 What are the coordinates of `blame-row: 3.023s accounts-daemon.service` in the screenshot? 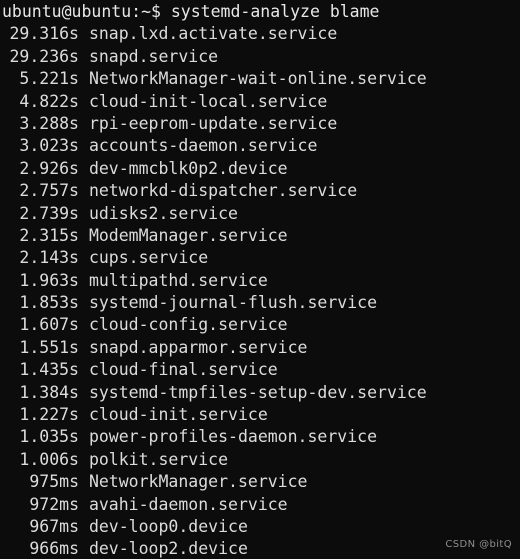 It's located at (261, 146).